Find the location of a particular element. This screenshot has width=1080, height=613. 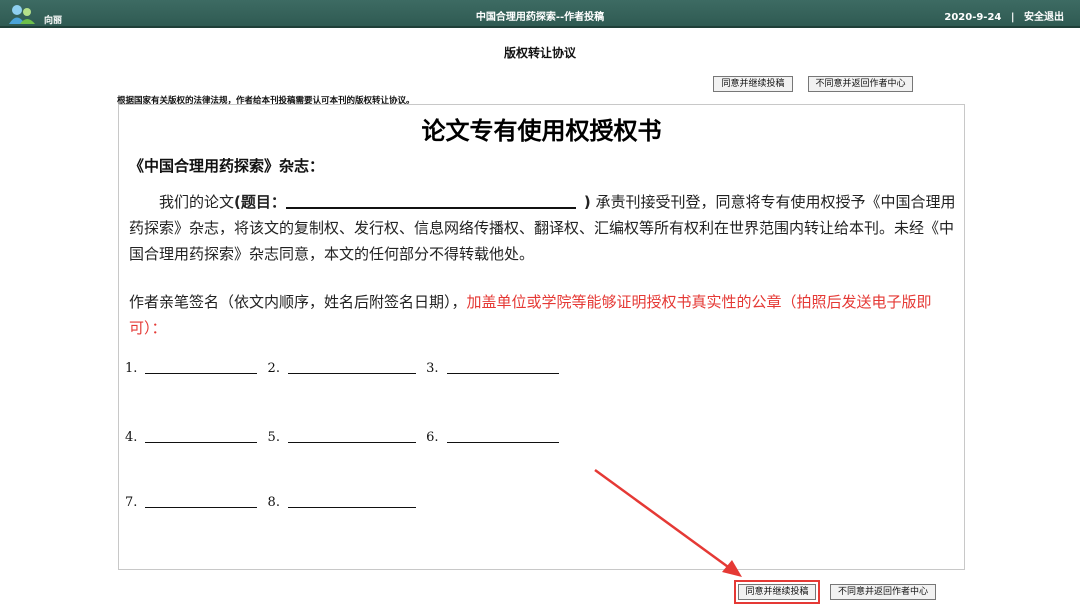

disagree-return-button: 不同意并返回作者中心 is located at coordinates (883, 592).